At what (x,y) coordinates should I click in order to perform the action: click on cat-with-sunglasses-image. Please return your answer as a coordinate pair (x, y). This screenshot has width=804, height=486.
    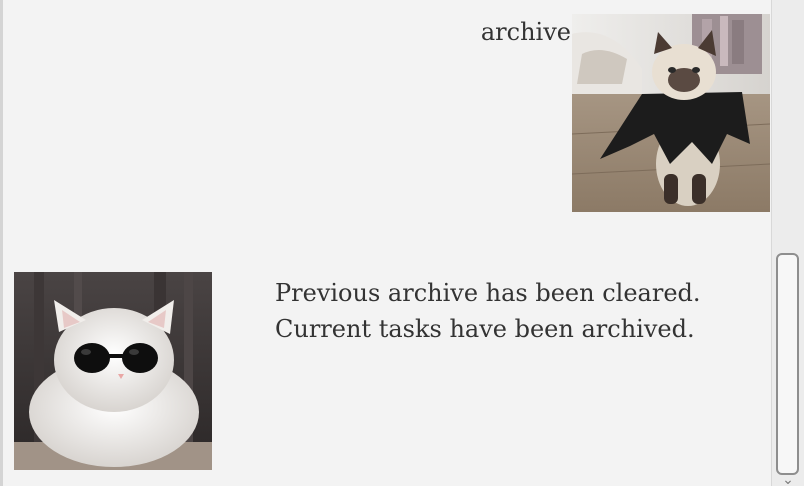
    Looking at the image, I should click on (113, 371).